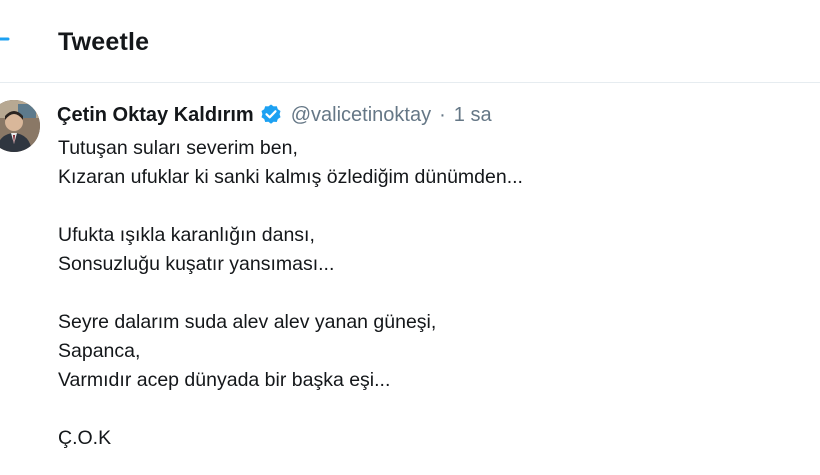  Describe the element at coordinates (361, 115) in the screenshot. I see `author-handle: @valicetinoktay` at that location.